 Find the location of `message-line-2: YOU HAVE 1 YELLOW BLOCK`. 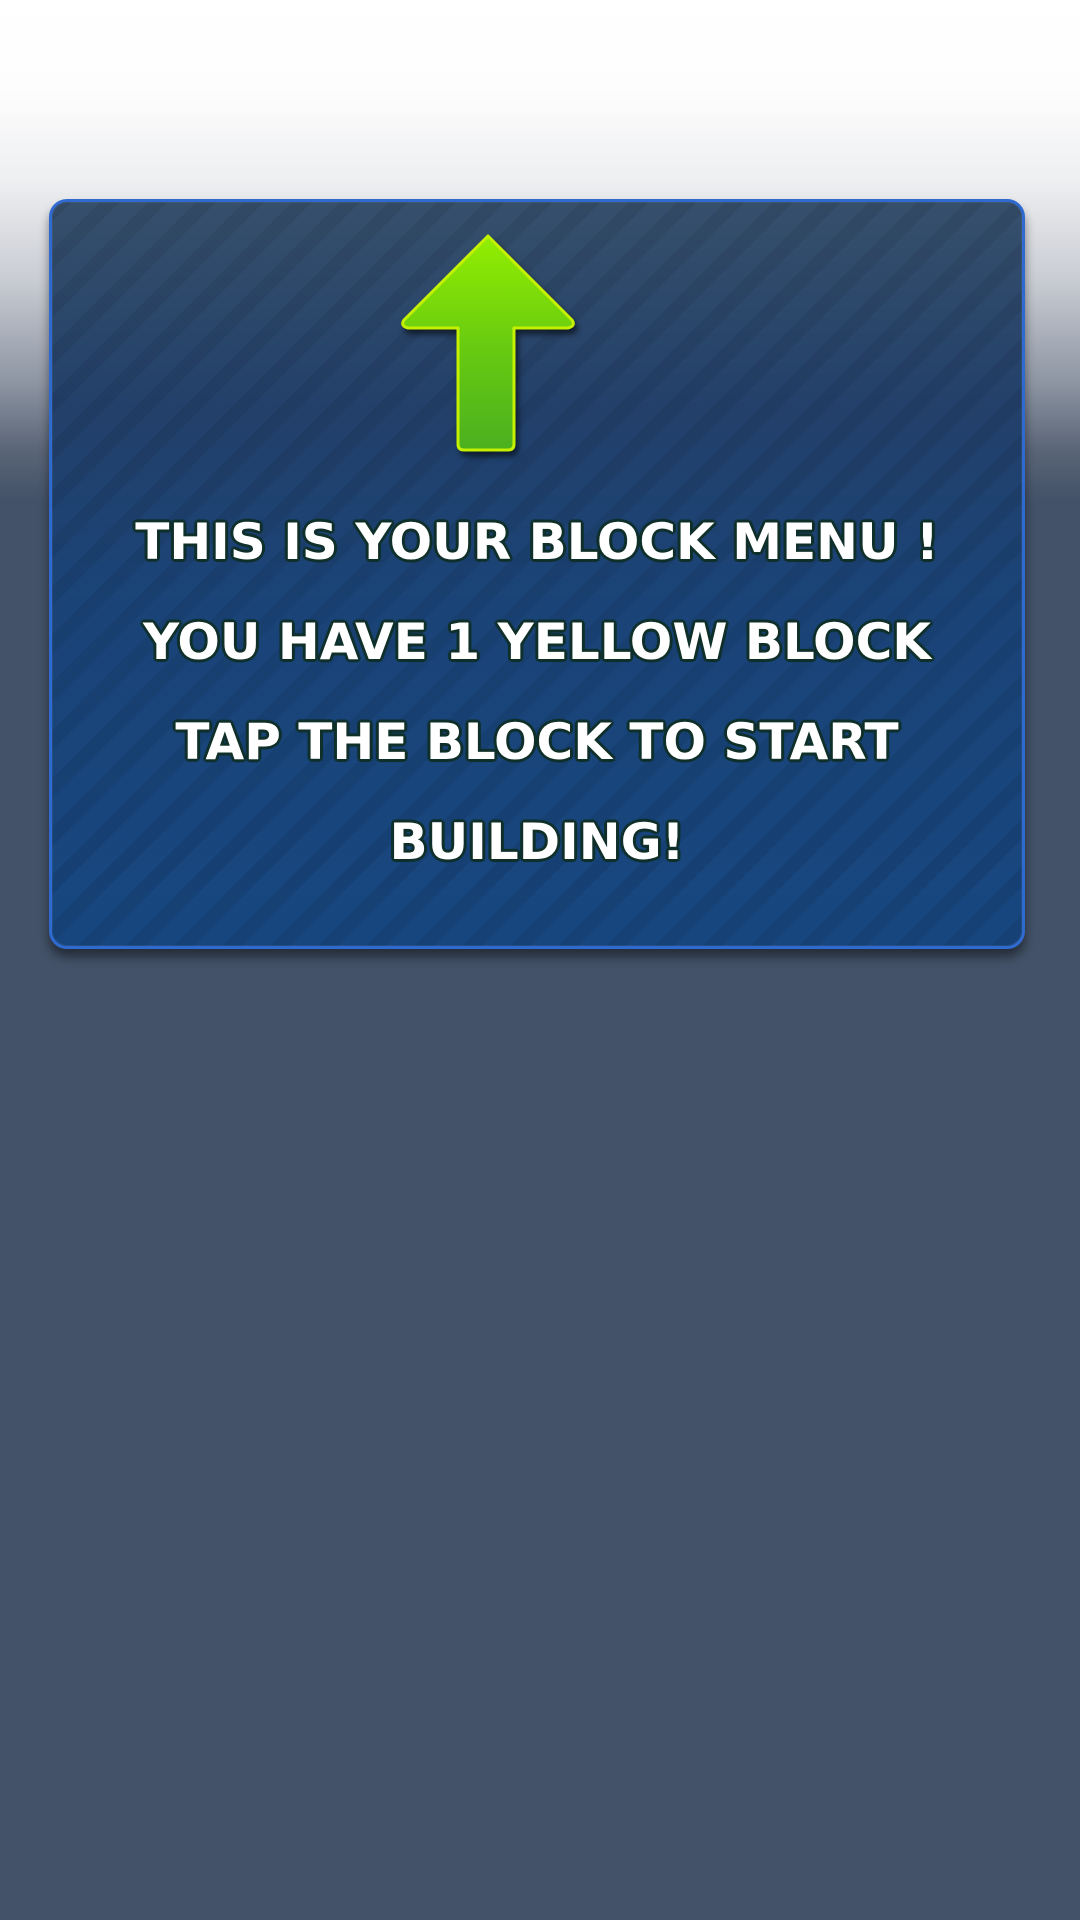

message-line-2: YOU HAVE 1 YELLOW BLOCK is located at coordinates (537, 642).